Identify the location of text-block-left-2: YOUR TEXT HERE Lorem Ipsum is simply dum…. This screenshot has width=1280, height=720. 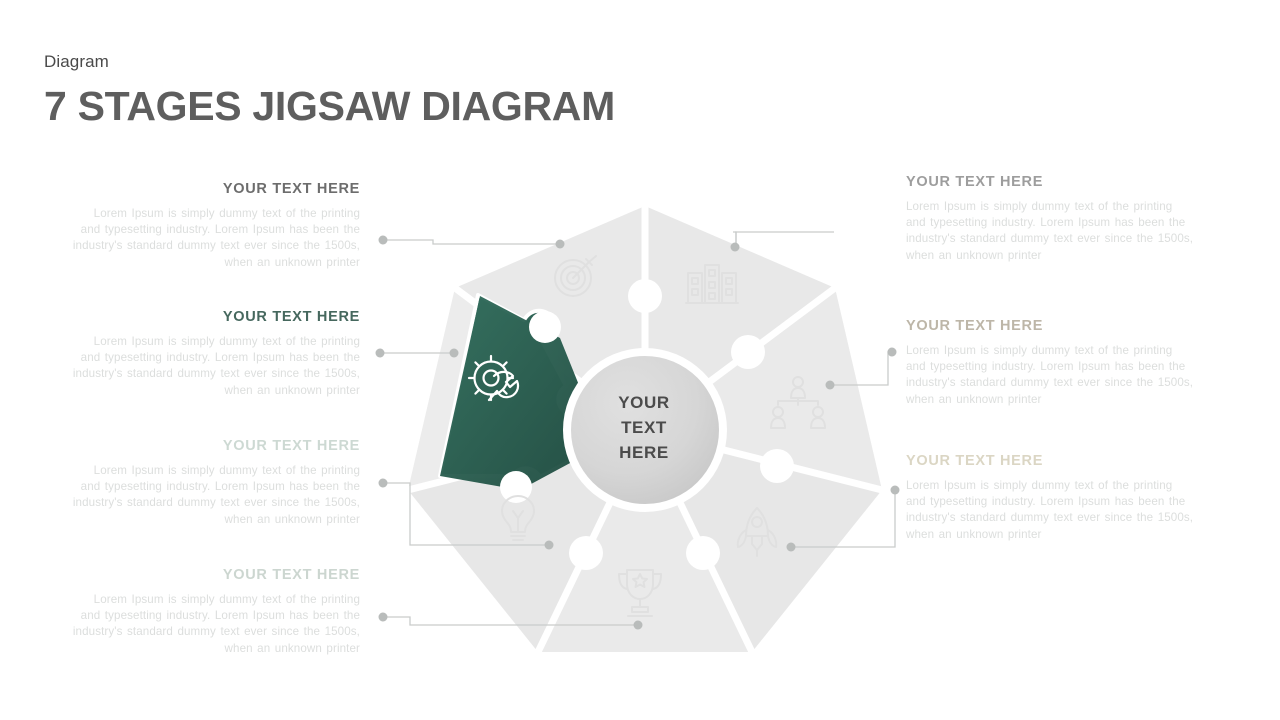
(215, 353).